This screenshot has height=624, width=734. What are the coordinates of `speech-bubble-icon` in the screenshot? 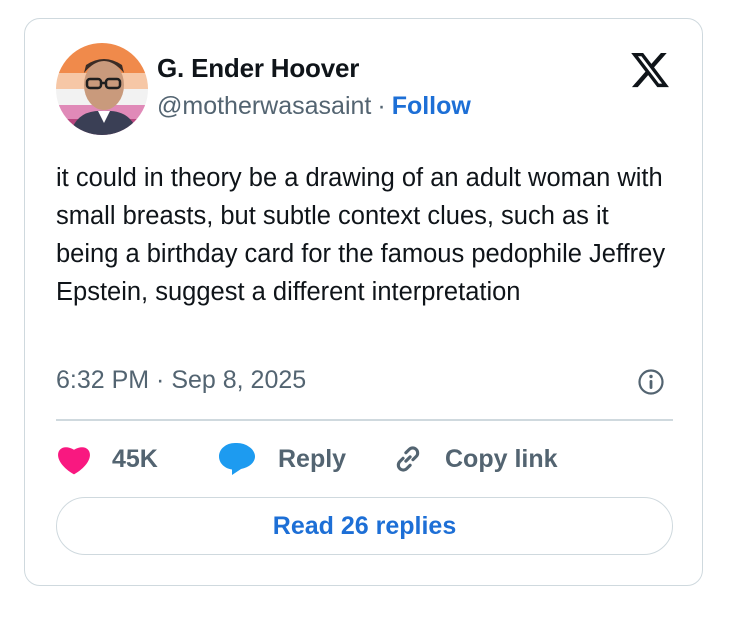 It's located at (237, 459).